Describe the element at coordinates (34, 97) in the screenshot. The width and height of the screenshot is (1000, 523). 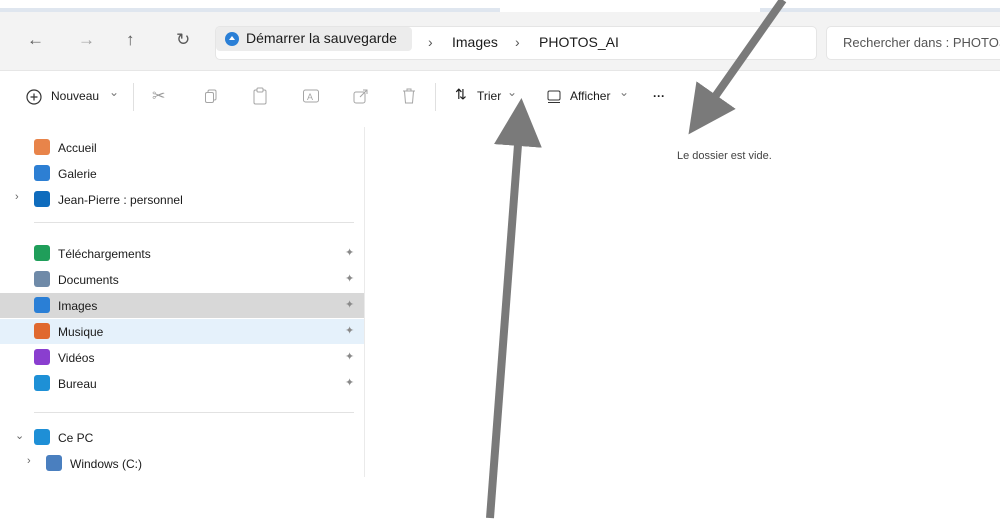
I see `add-icon` at that location.